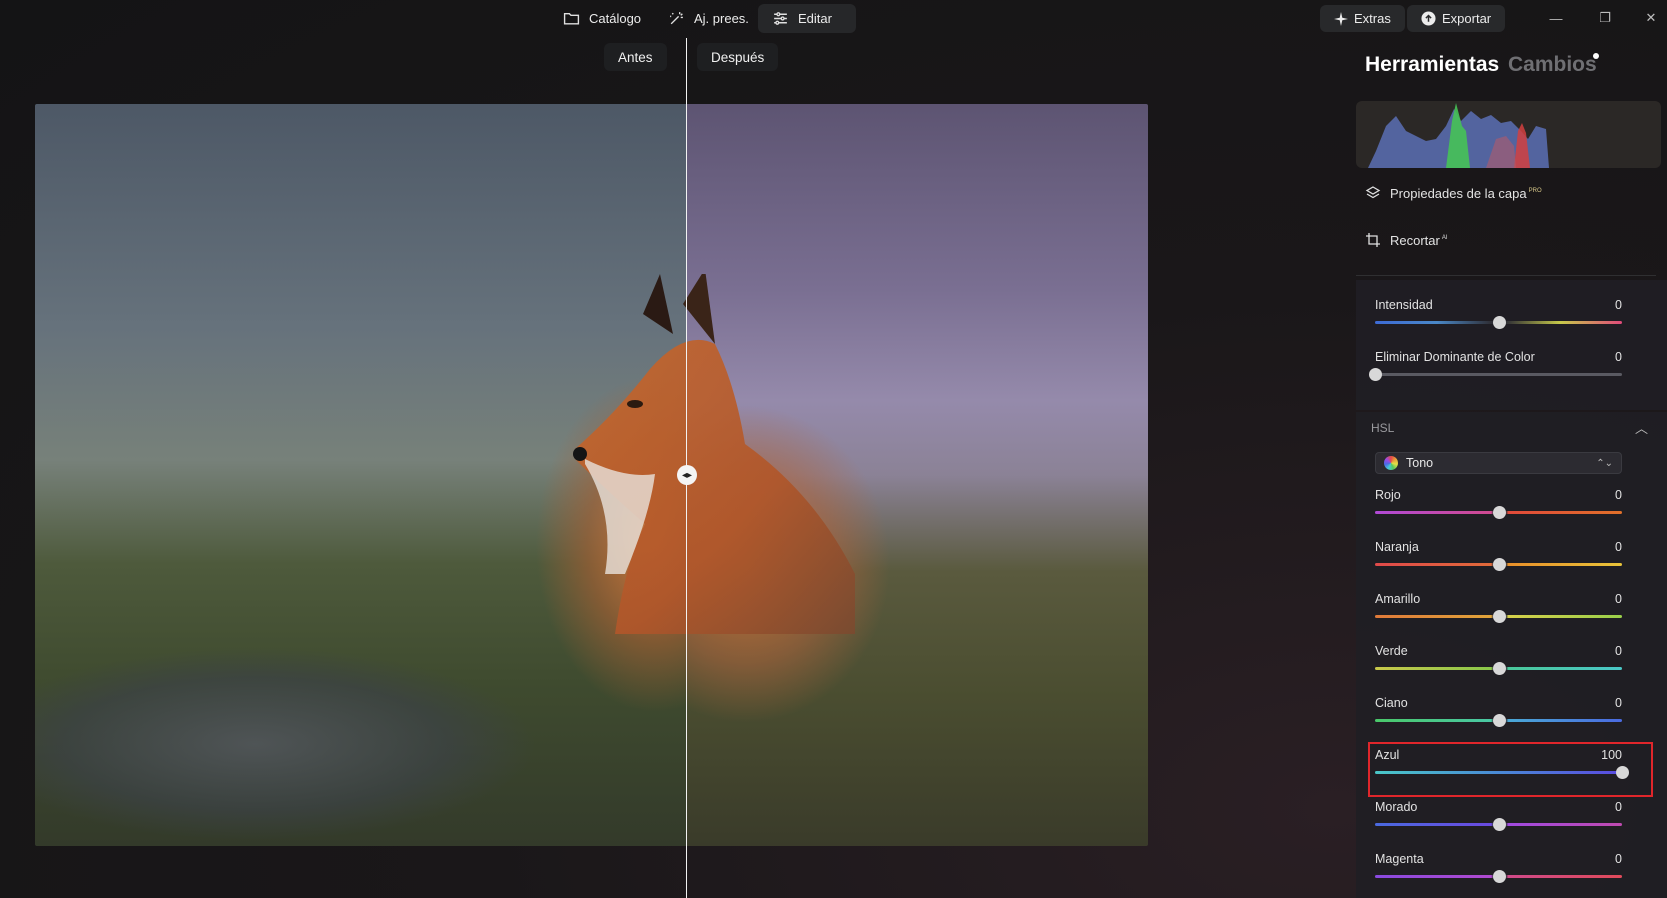 The width and height of the screenshot is (1667, 898). Describe the element at coordinates (1552, 65) in the screenshot. I see `tab-changes: Cambios` at that location.